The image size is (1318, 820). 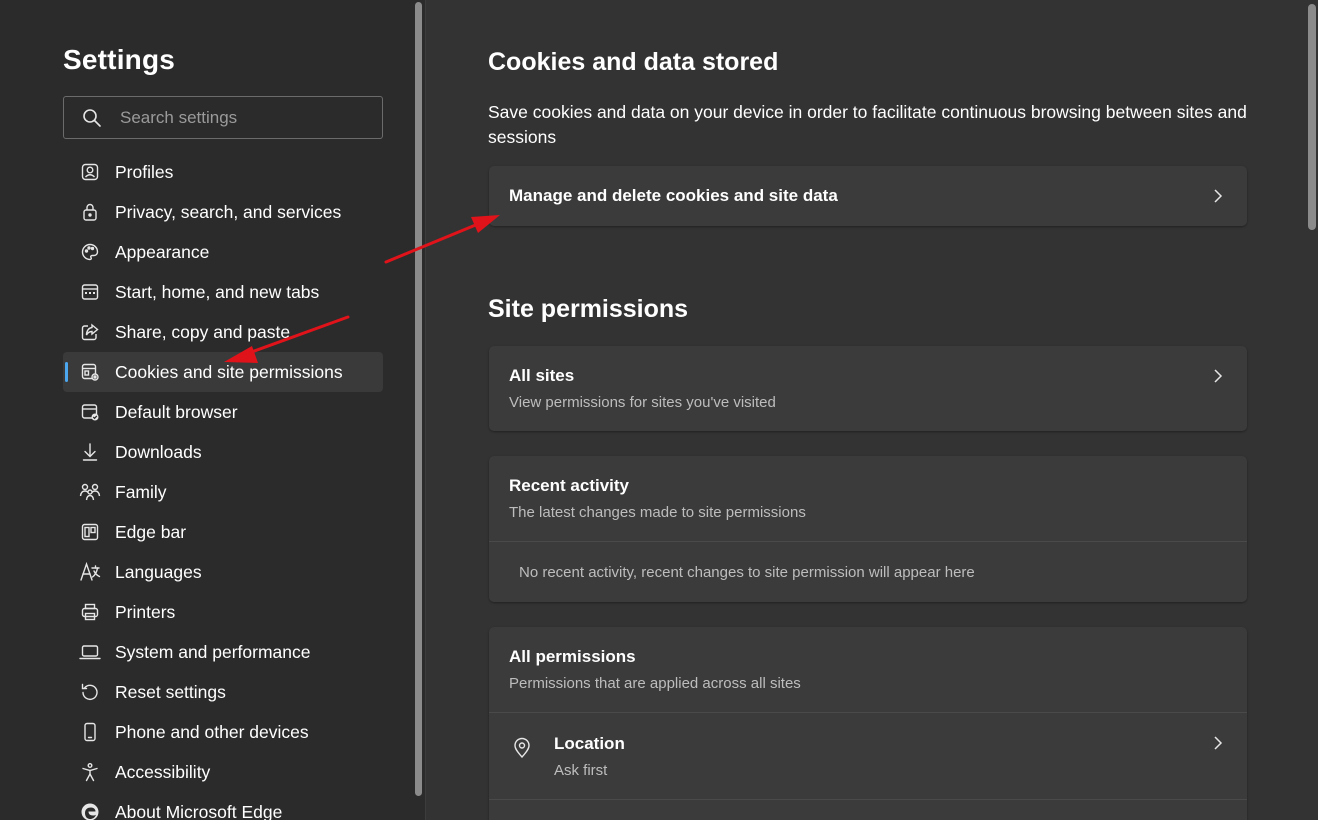 What do you see at coordinates (223, 772) in the screenshot?
I see `sidebar-item-accessibility: Accessibility` at bounding box center [223, 772].